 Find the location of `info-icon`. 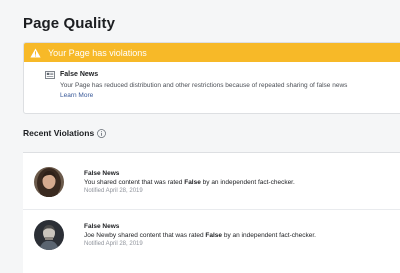

info-icon is located at coordinates (102, 133).